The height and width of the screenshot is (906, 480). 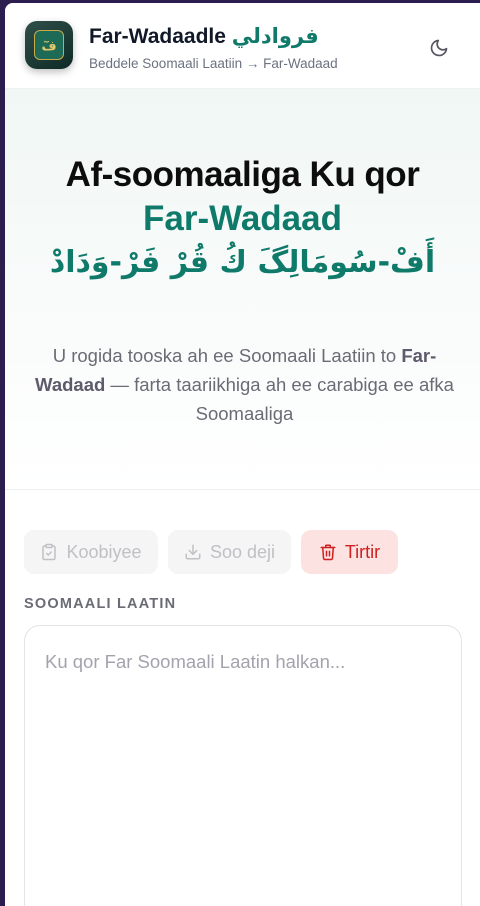 What do you see at coordinates (49, 552) in the screenshot?
I see `clipboard-icon` at bounding box center [49, 552].